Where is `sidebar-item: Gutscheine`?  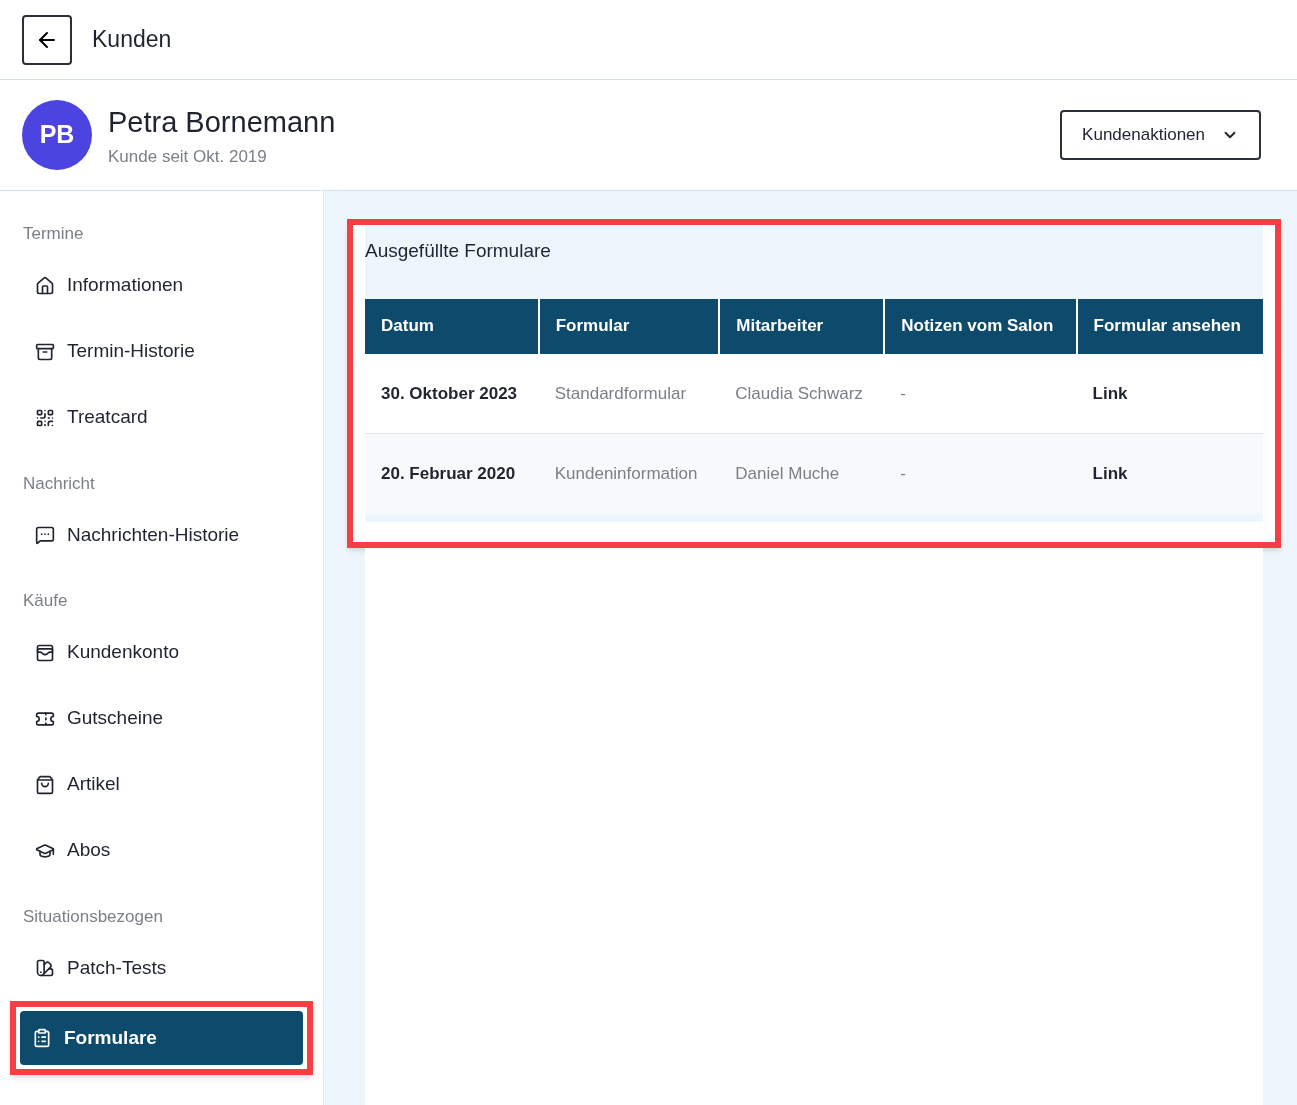
sidebar-item: Gutscheine is located at coordinates (161, 718).